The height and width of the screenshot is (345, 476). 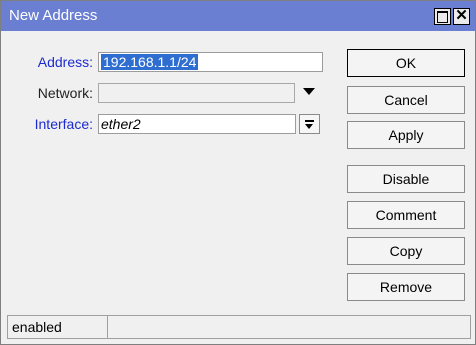 I want to click on remove-button: Remove, so click(x=406, y=287).